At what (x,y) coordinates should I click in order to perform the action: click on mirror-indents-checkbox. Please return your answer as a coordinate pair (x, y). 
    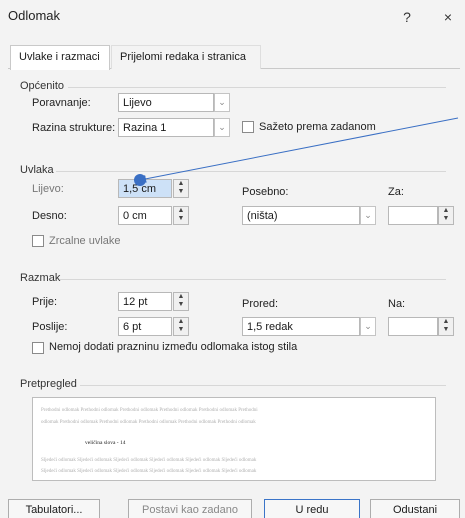
    Looking at the image, I should click on (38, 241).